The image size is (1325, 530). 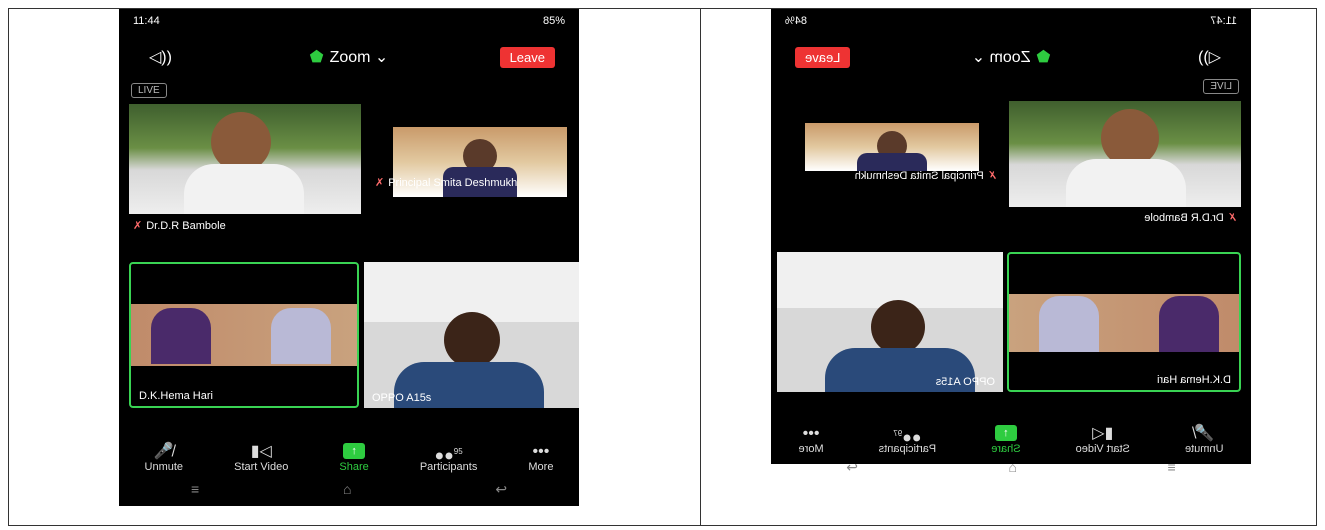 I want to click on participants-button: ●●97 Participants, so click(x=907, y=440).